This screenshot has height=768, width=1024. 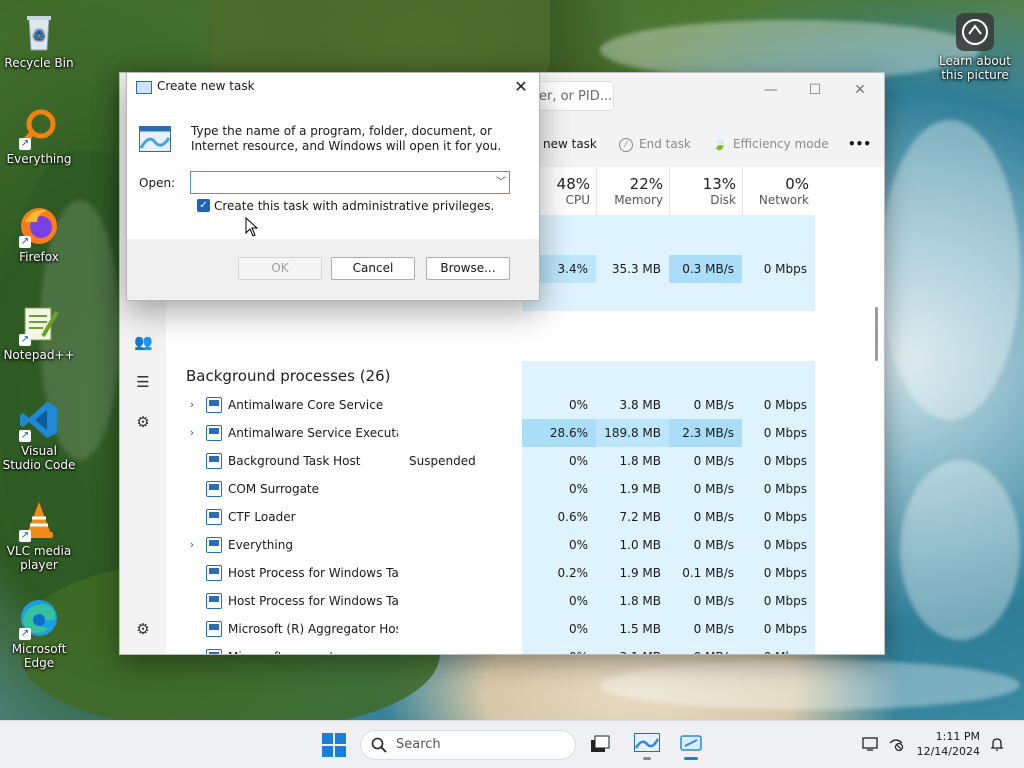 I want to click on process-name: CTF Loader, so click(x=262, y=517).